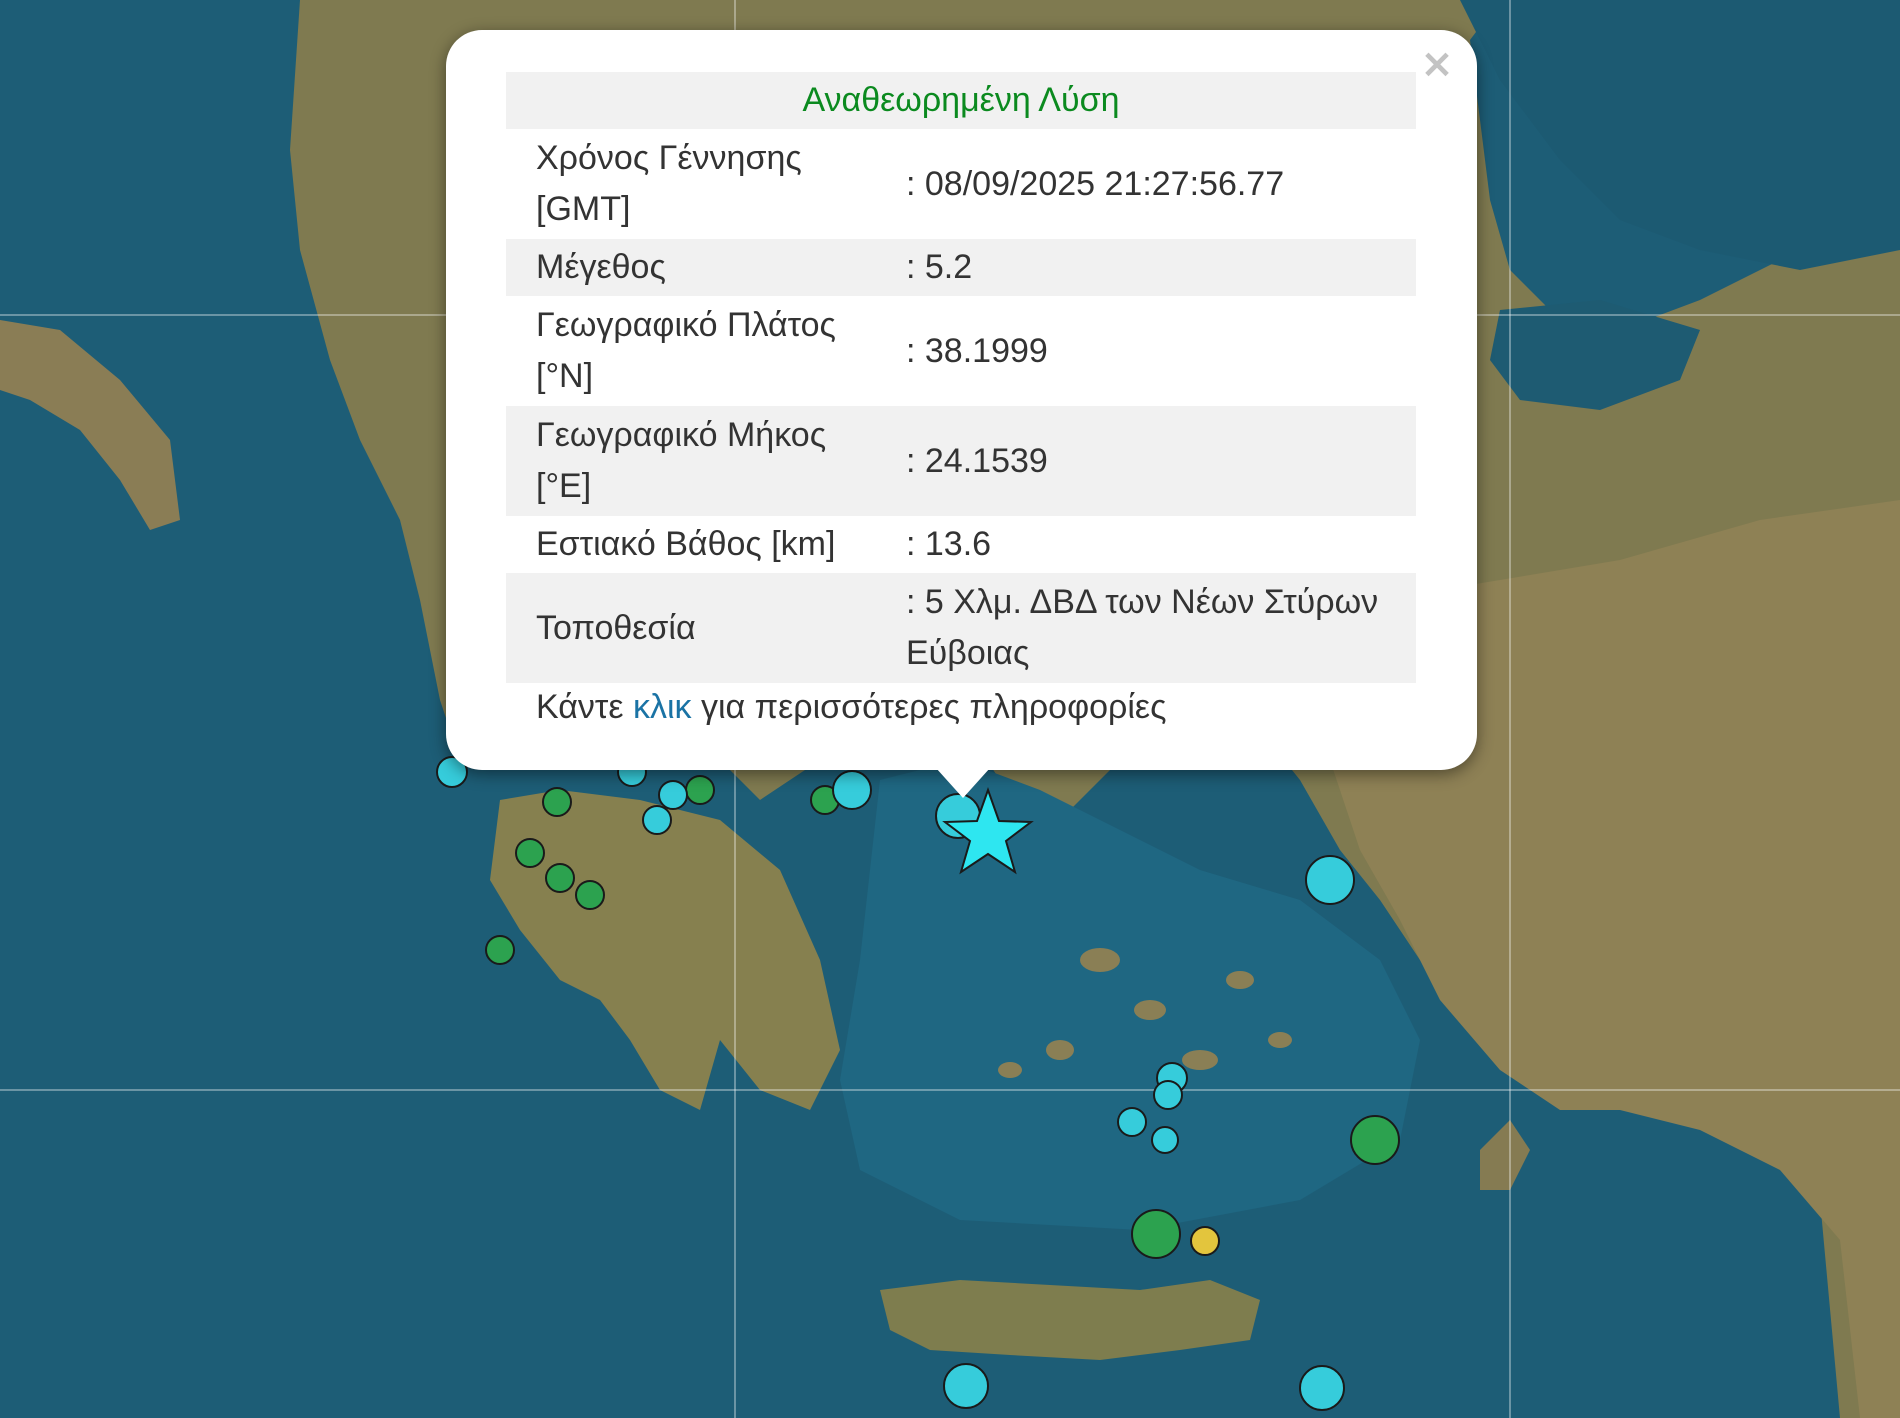 This screenshot has height=1418, width=1900. Describe the element at coordinates (662, 707) in the screenshot. I see `more-info-link: κλικ` at that location.